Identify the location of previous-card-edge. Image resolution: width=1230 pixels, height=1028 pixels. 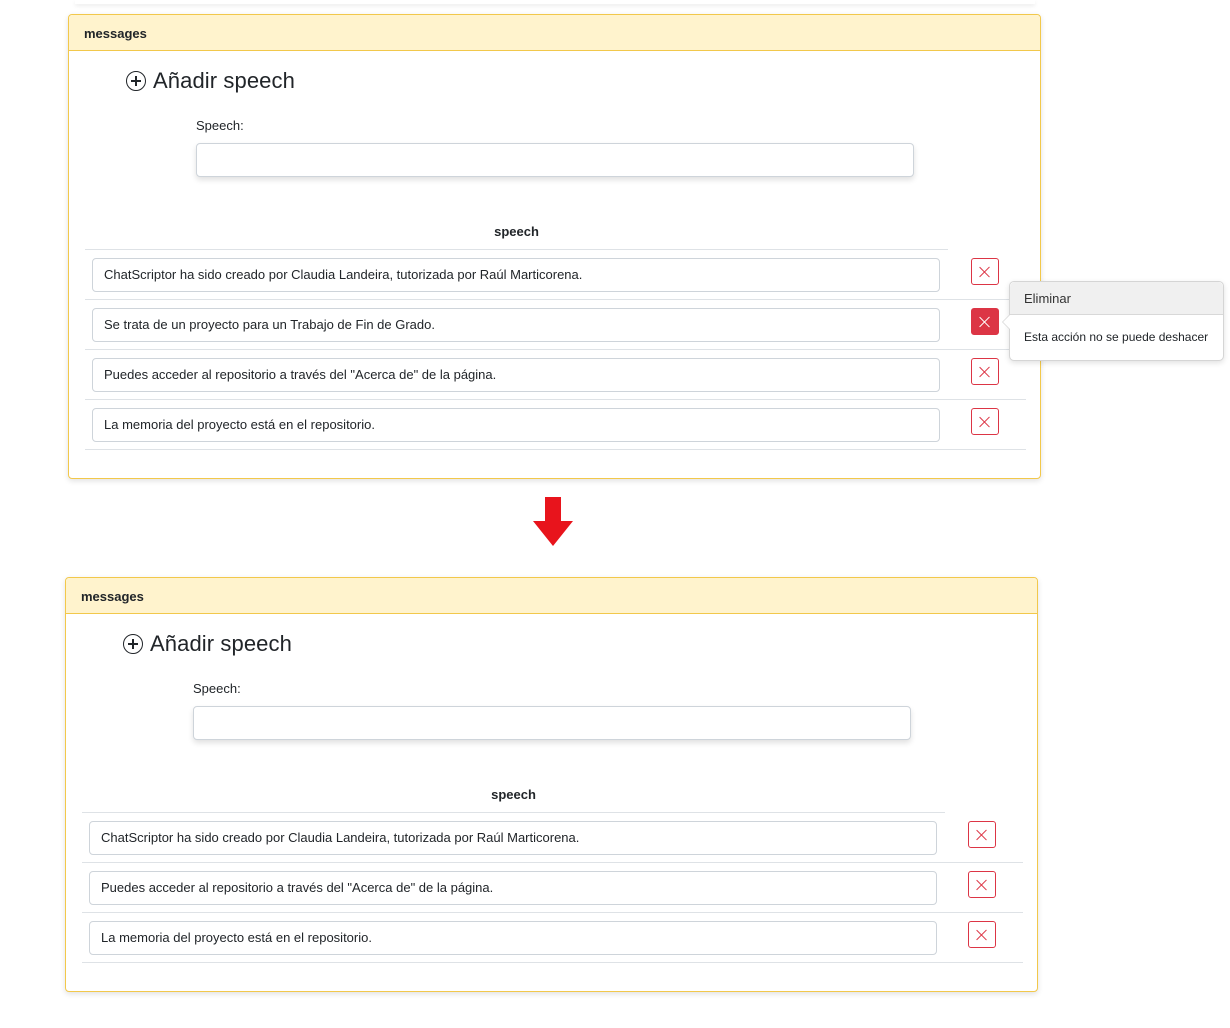
(555, 2).